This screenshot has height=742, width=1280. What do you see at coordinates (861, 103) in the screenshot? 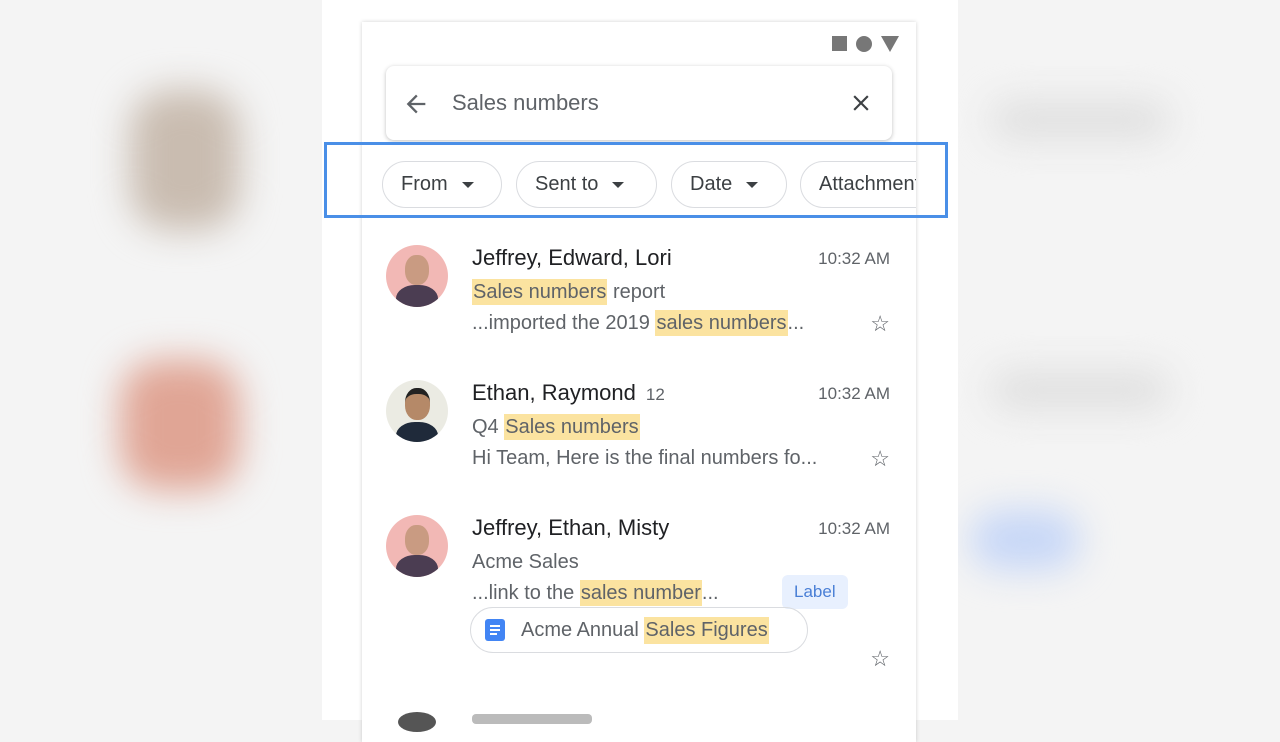
I see `close-icon` at bounding box center [861, 103].